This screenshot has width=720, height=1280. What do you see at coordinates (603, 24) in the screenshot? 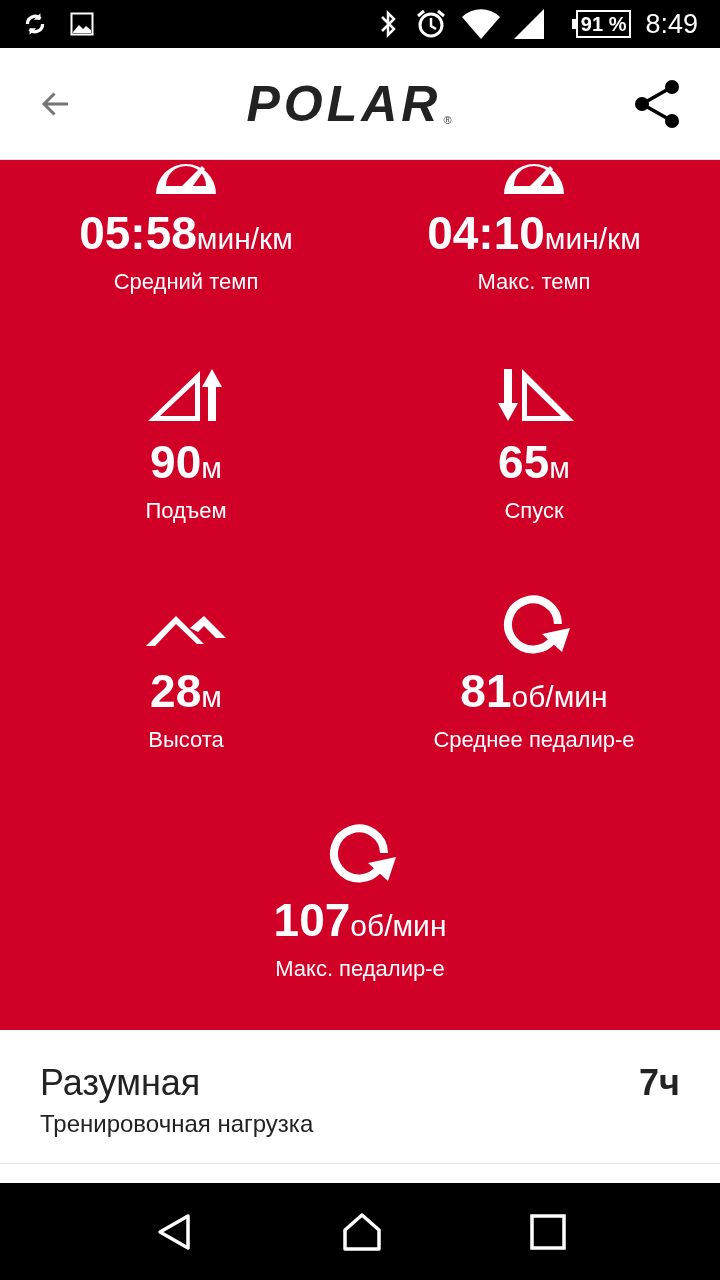
I see `battery-level: 91 %` at bounding box center [603, 24].